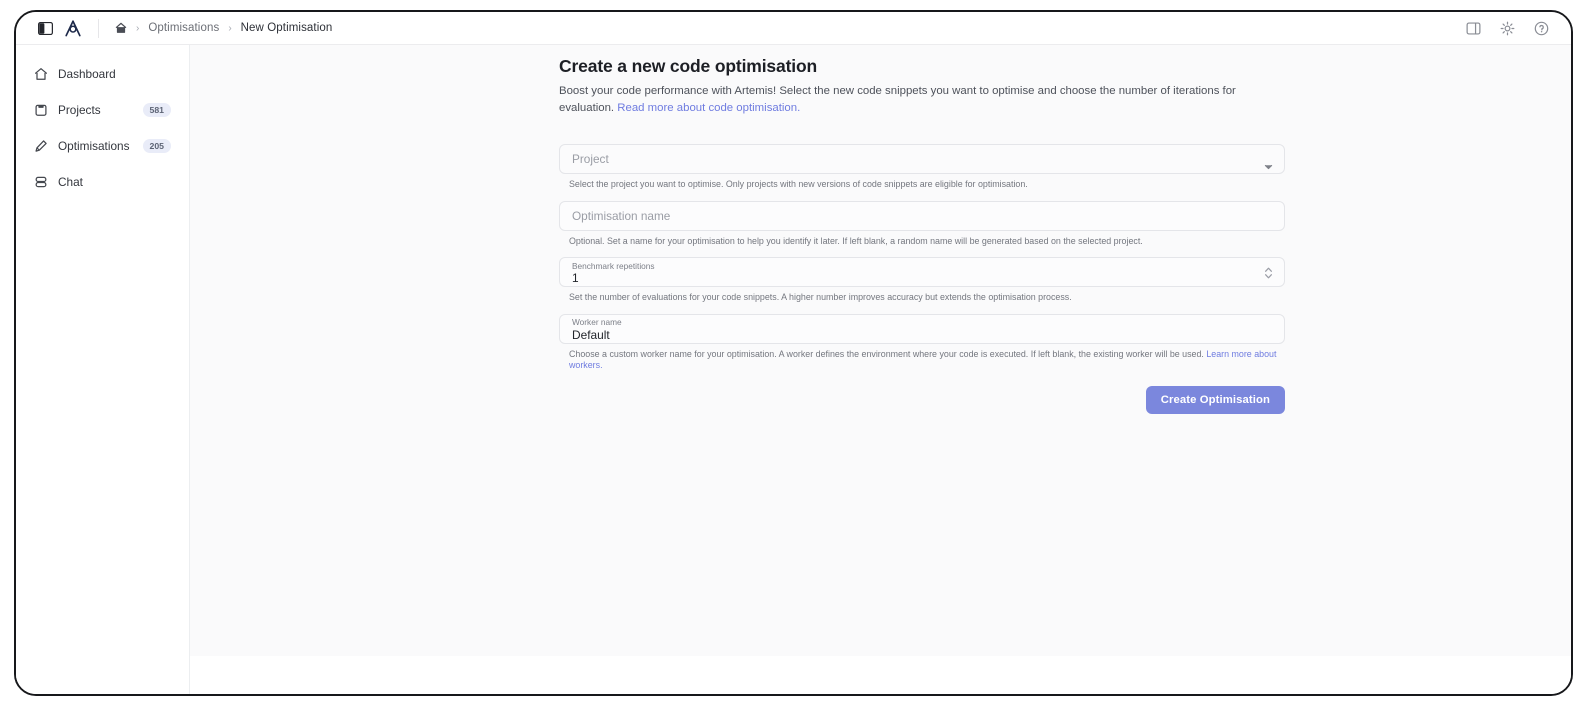 This screenshot has width=1587, height=709. Describe the element at coordinates (922, 215) in the screenshot. I see `optimisation-name-input: Optimisation name` at that location.